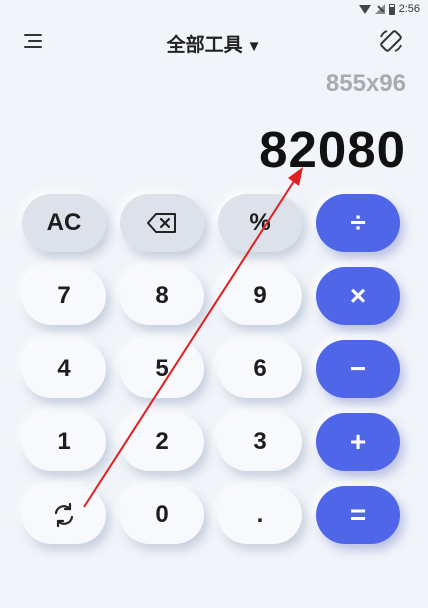  Describe the element at coordinates (162, 515) in the screenshot. I see `key-0: 0` at that location.